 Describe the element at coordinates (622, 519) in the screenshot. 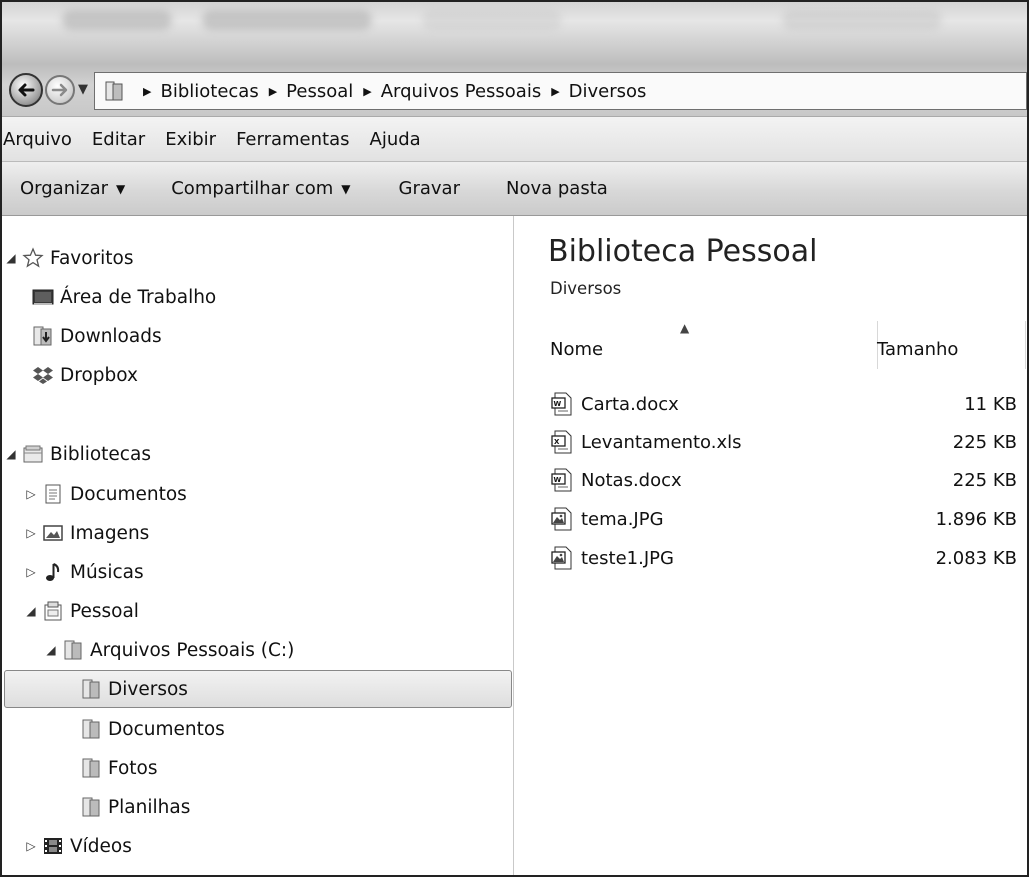

I see `file-name: tema.JPG` at that location.